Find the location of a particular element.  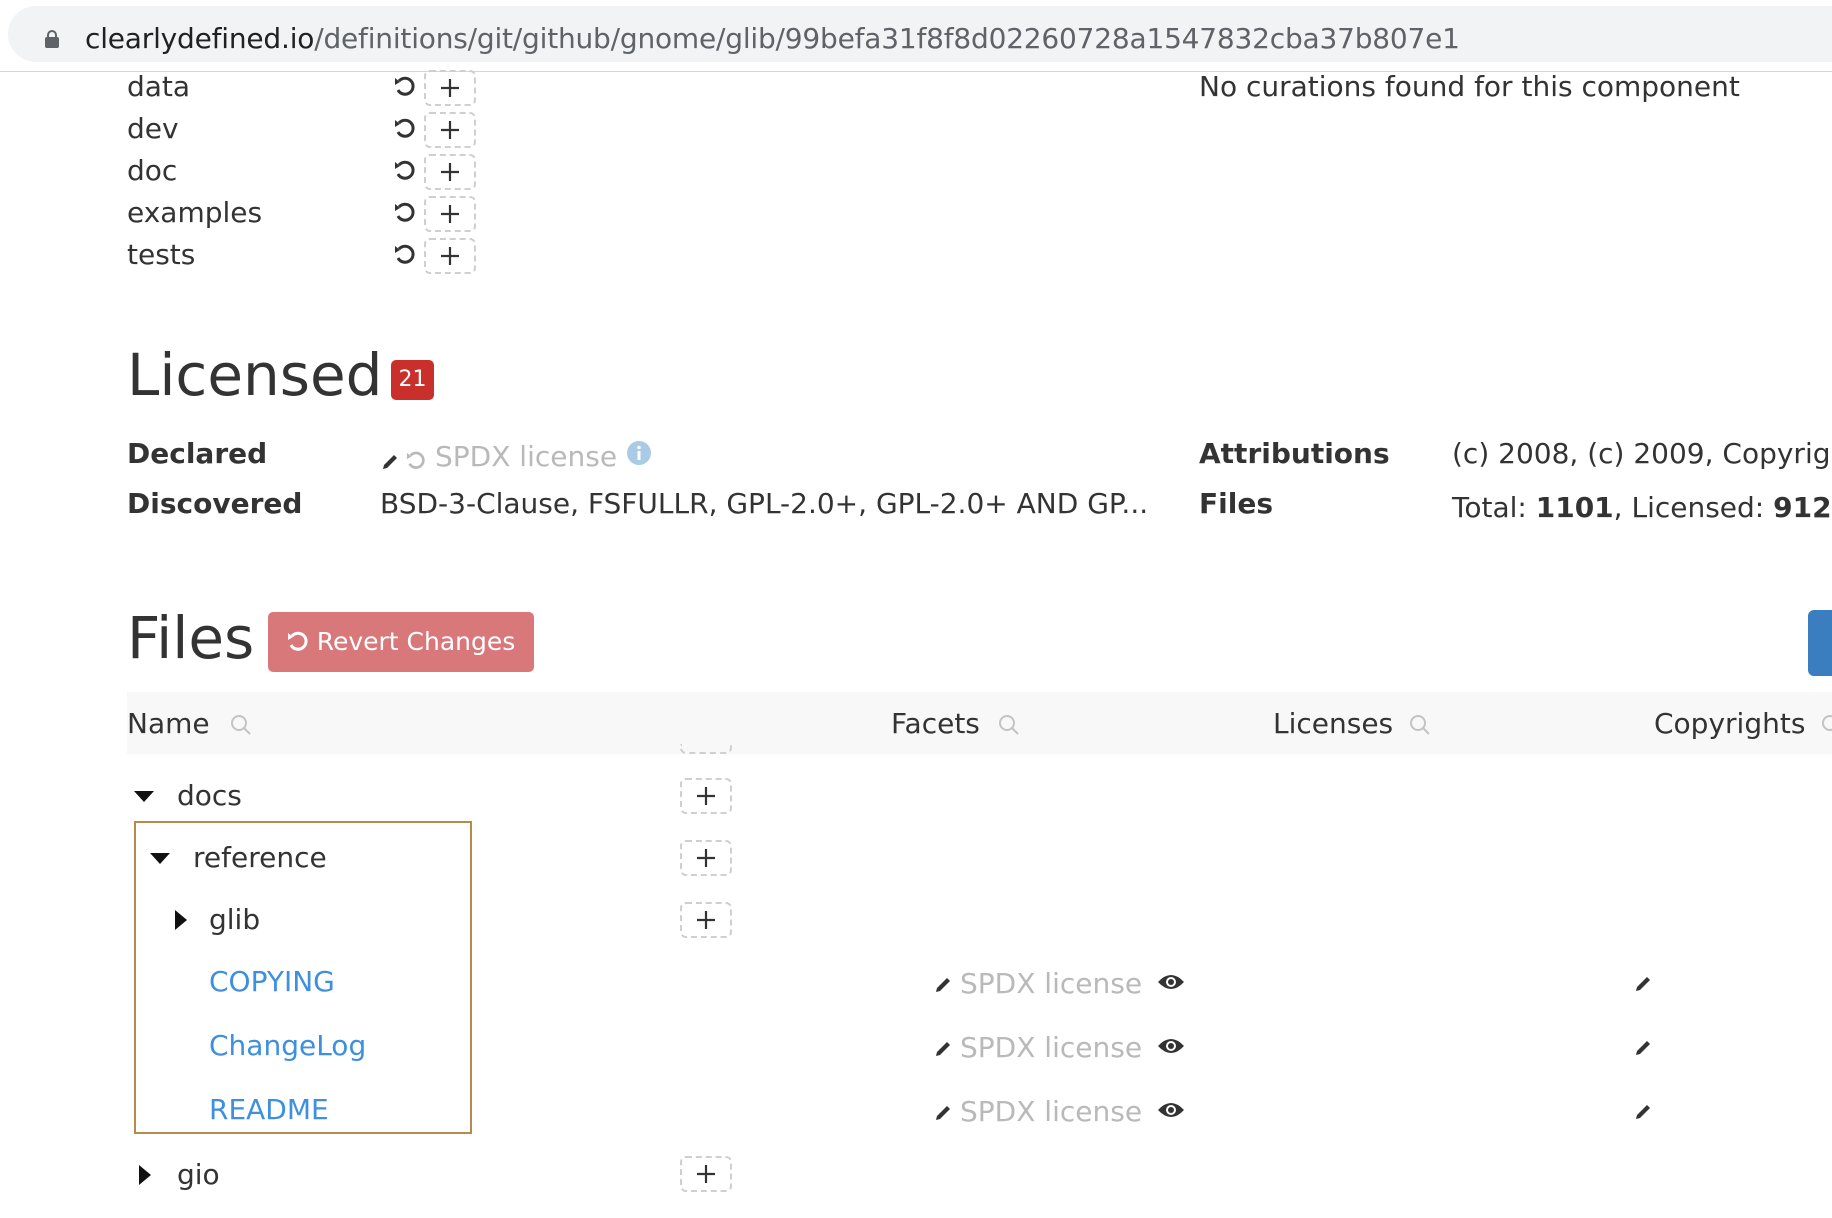

files-total-value: 1101 is located at coordinates (1574, 507).